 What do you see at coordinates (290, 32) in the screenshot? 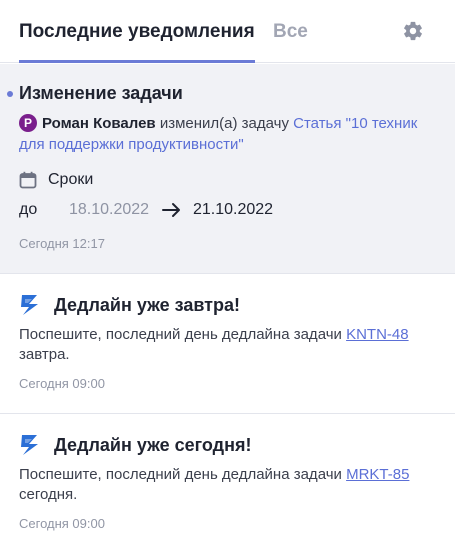
I see `tab-all: Все` at bounding box center [290, 32].